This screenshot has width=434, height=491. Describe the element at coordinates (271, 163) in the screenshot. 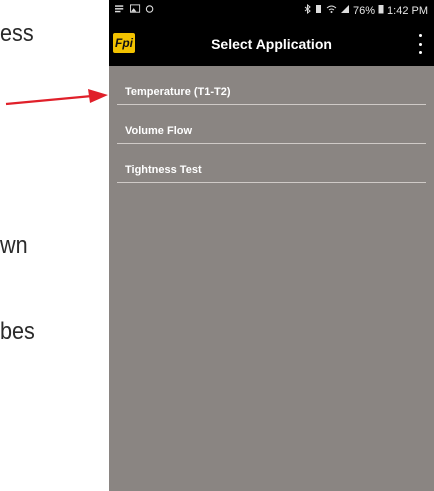

I see `list-item-tightness-test: Tightness Test` at that location.